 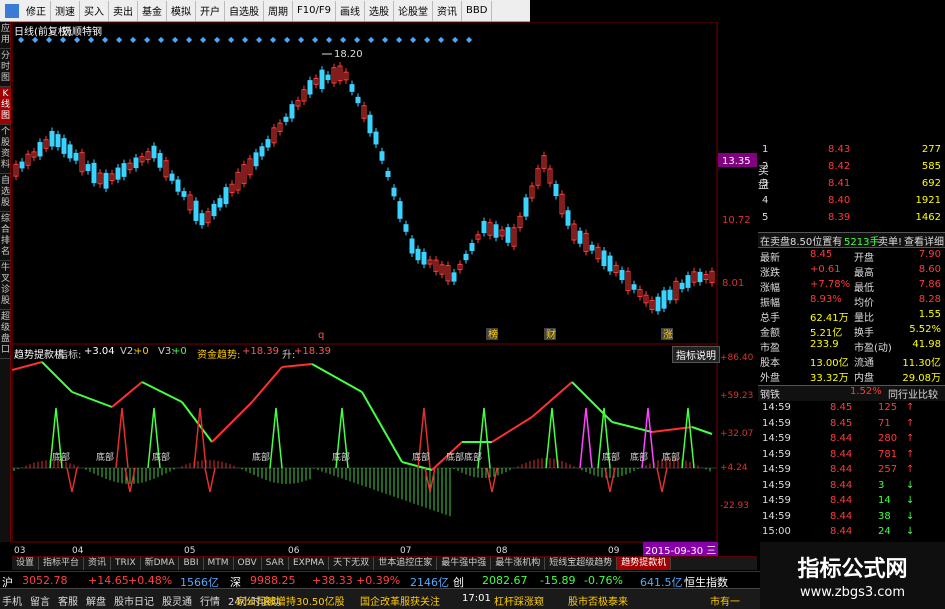 I want to click on event-marker: 榜, so click(x=493, y=334).